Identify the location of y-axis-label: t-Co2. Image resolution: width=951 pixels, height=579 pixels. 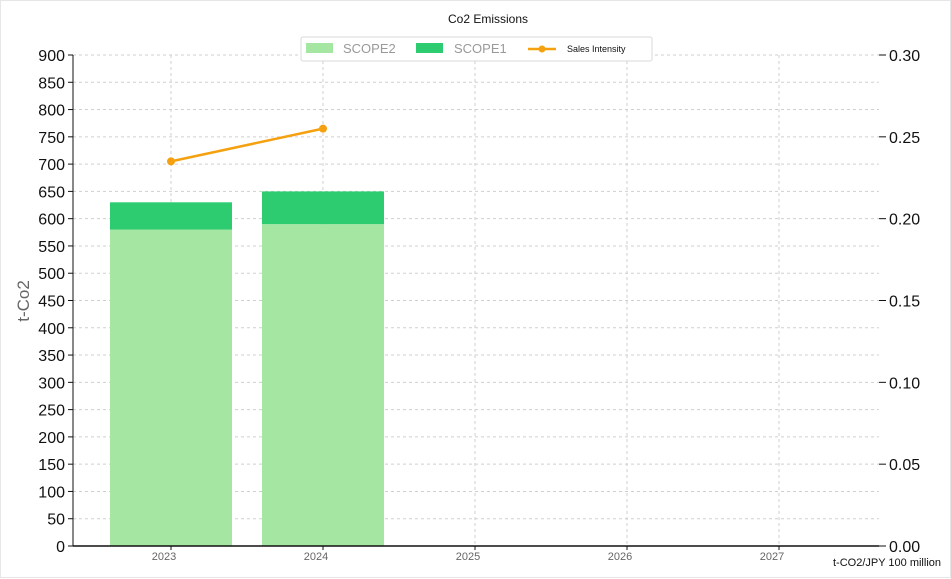
(23, 301).